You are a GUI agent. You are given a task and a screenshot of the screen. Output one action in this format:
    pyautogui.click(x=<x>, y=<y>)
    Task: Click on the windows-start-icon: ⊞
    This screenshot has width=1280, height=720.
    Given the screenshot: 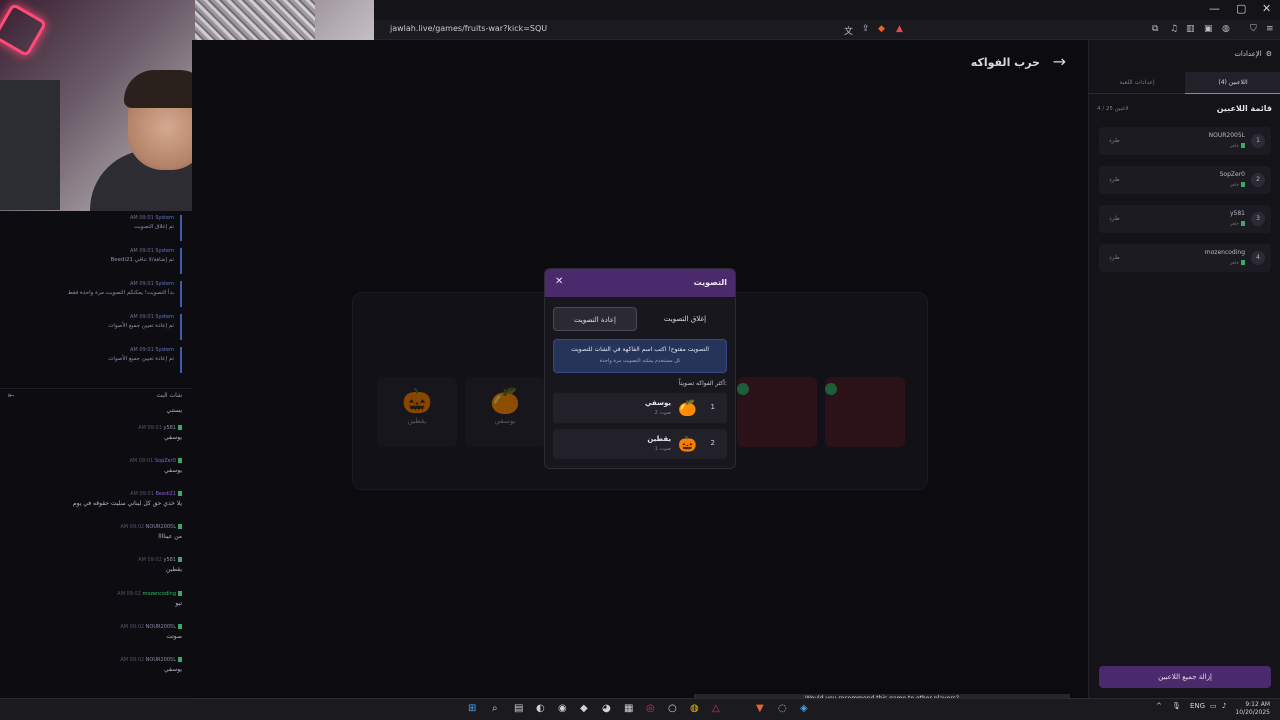 What is the action you would take?
    pyautogui.click(x=472, y=708)
    